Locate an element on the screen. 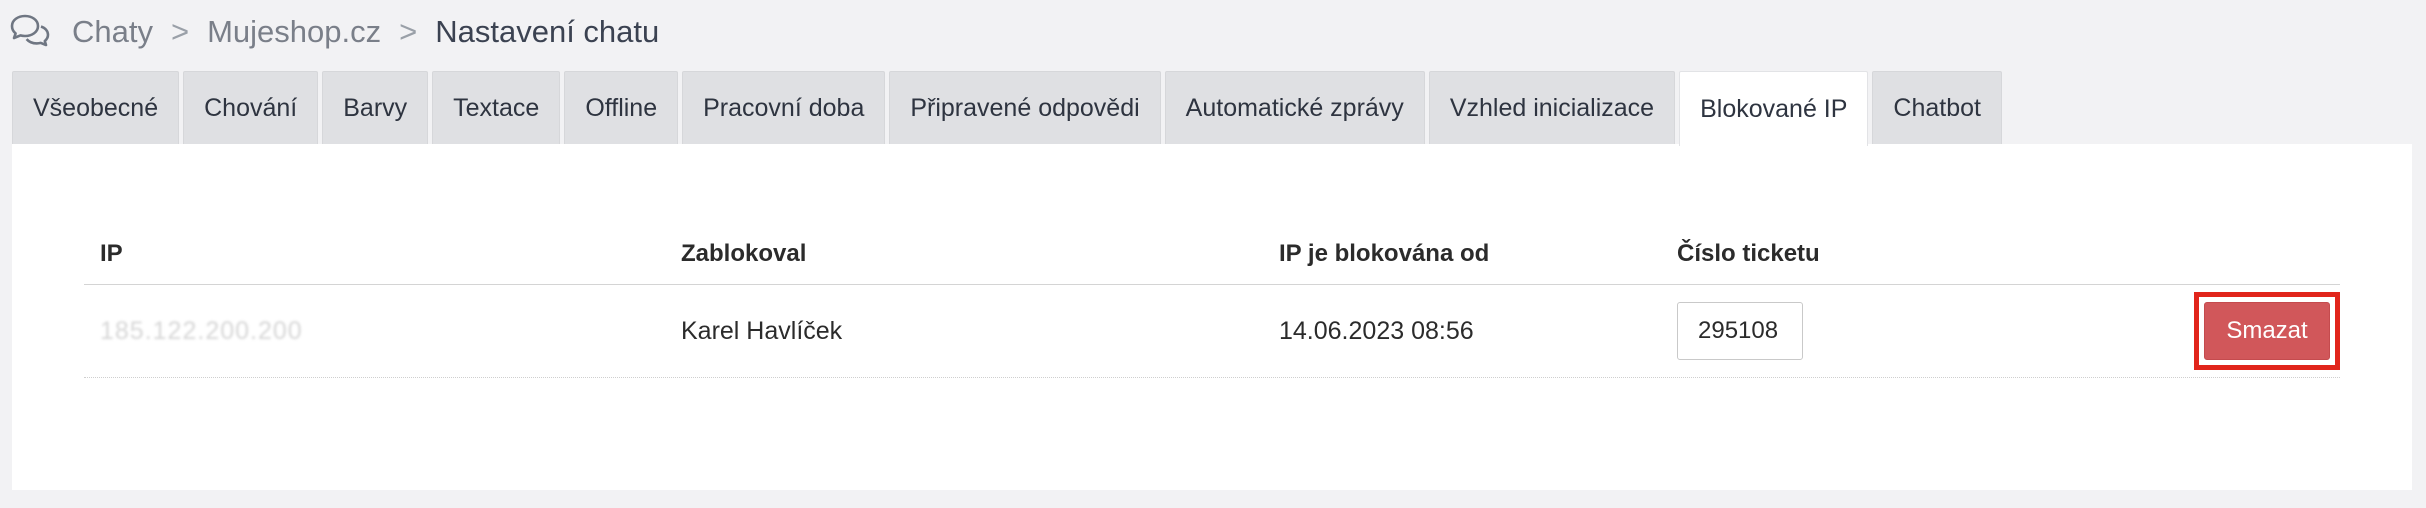  breadcrumb: Chaty > Mujeshop.cz > Nastavení chatu is located at coordinates (333, 32).